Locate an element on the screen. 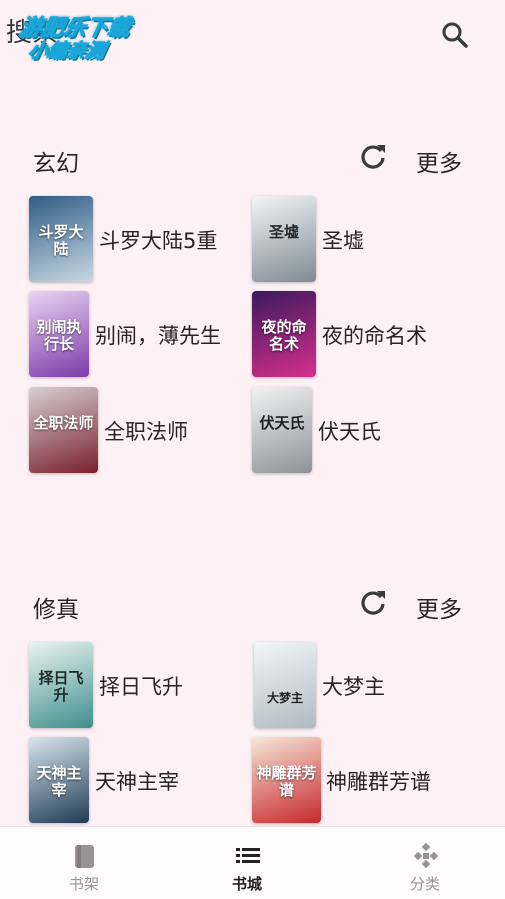  cover-title: 斗罗大陆 is located at coordinates (61, 240).